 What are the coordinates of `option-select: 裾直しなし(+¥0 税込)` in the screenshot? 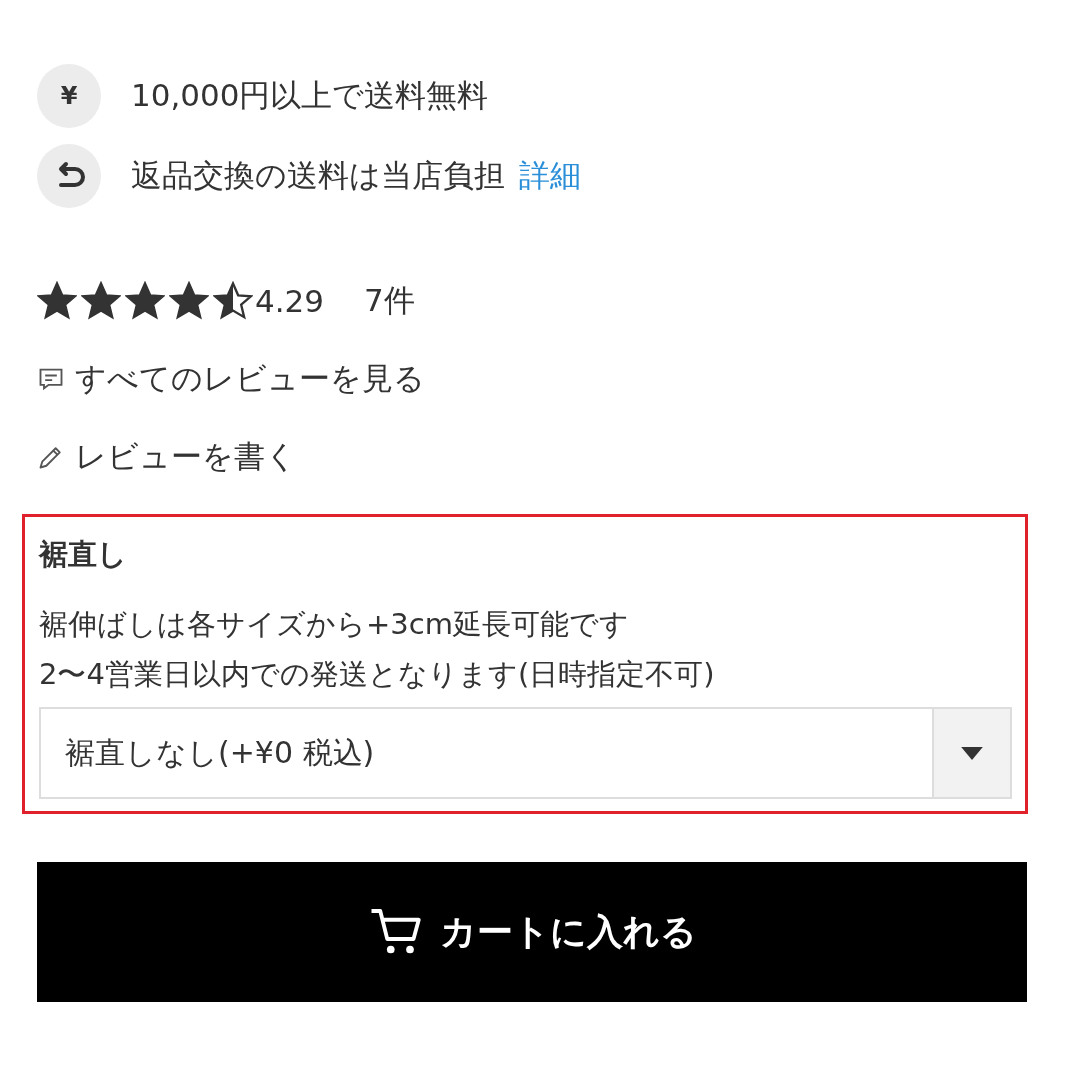 It's located at (525, 753).